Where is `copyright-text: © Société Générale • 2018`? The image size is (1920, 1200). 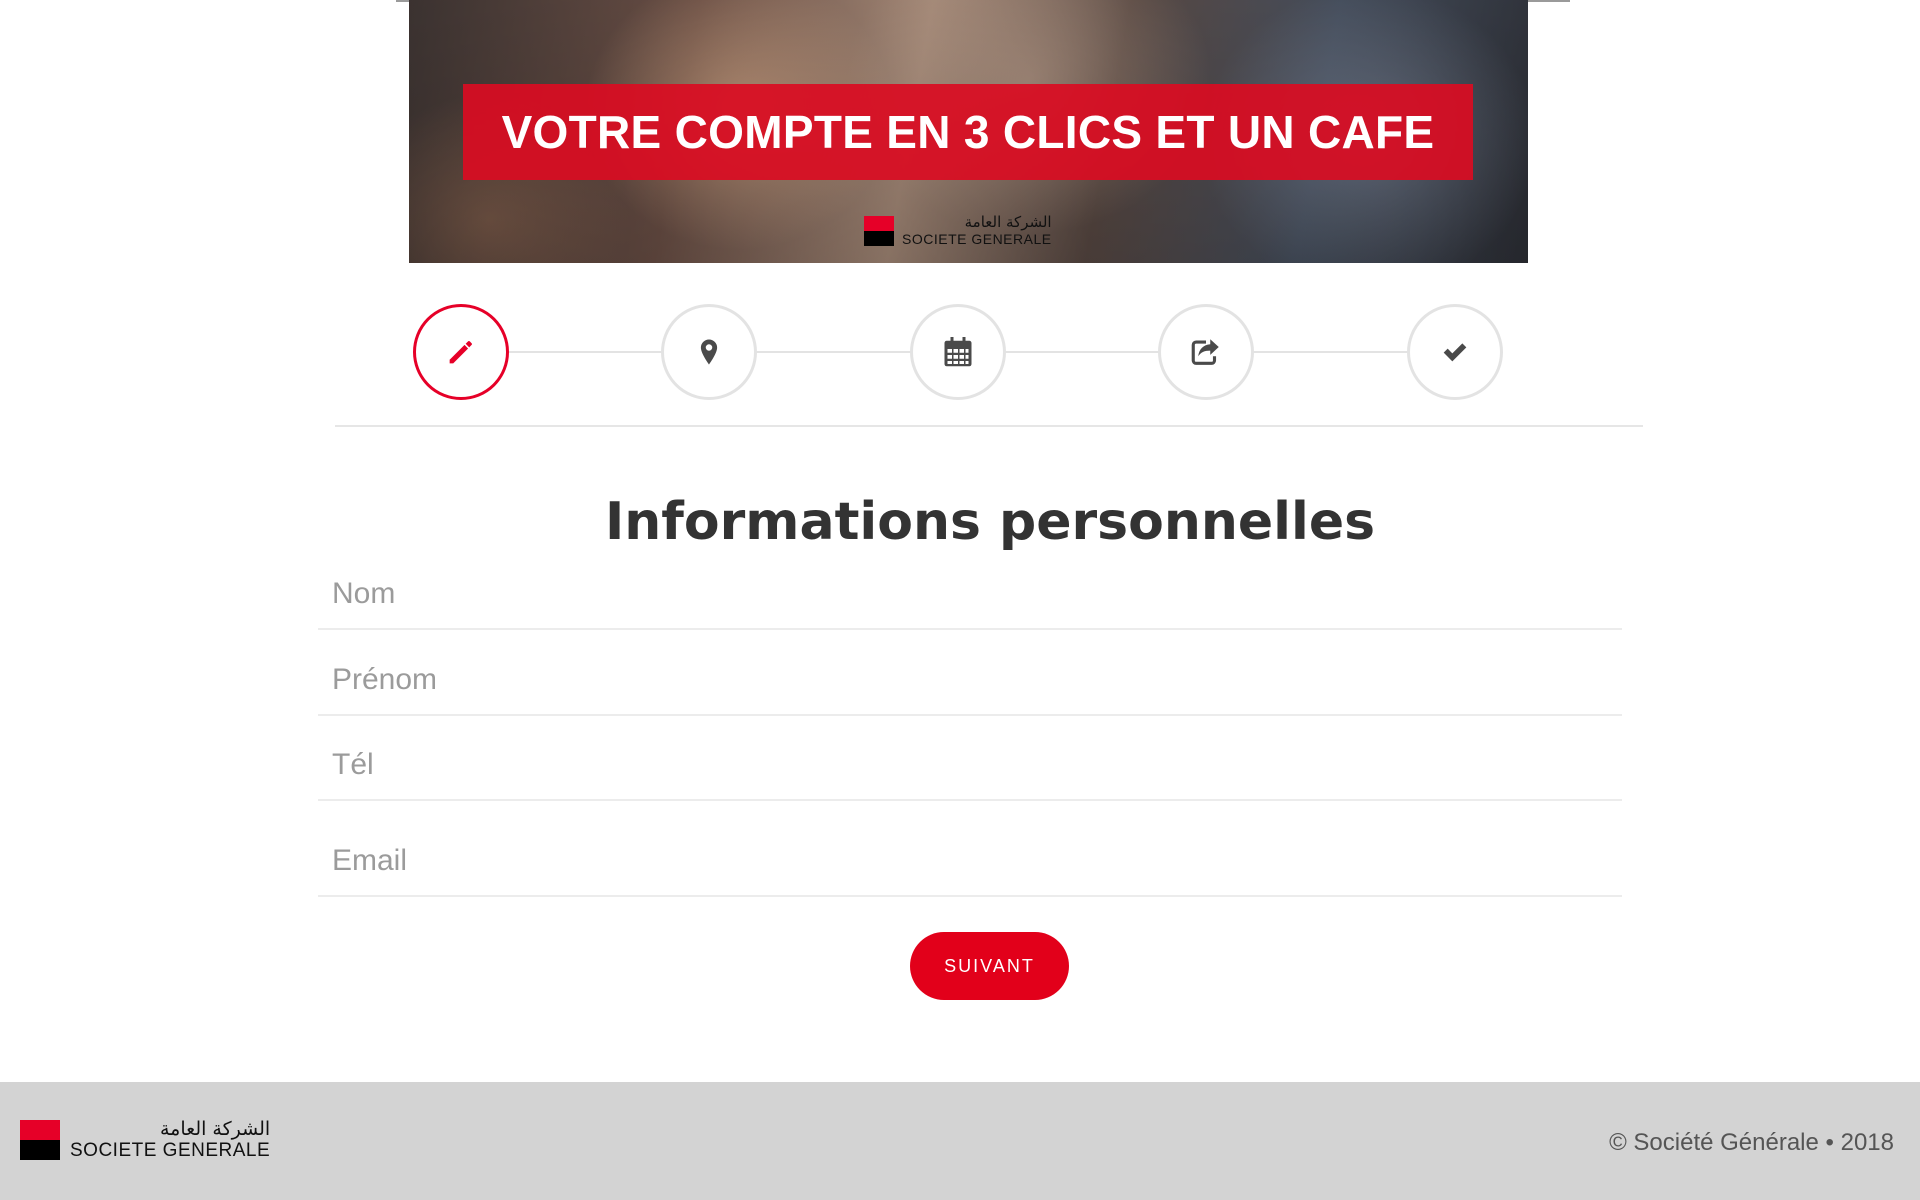
copyright-text: © Société Générale • 2018 is located at coordinates (1751, 1142).